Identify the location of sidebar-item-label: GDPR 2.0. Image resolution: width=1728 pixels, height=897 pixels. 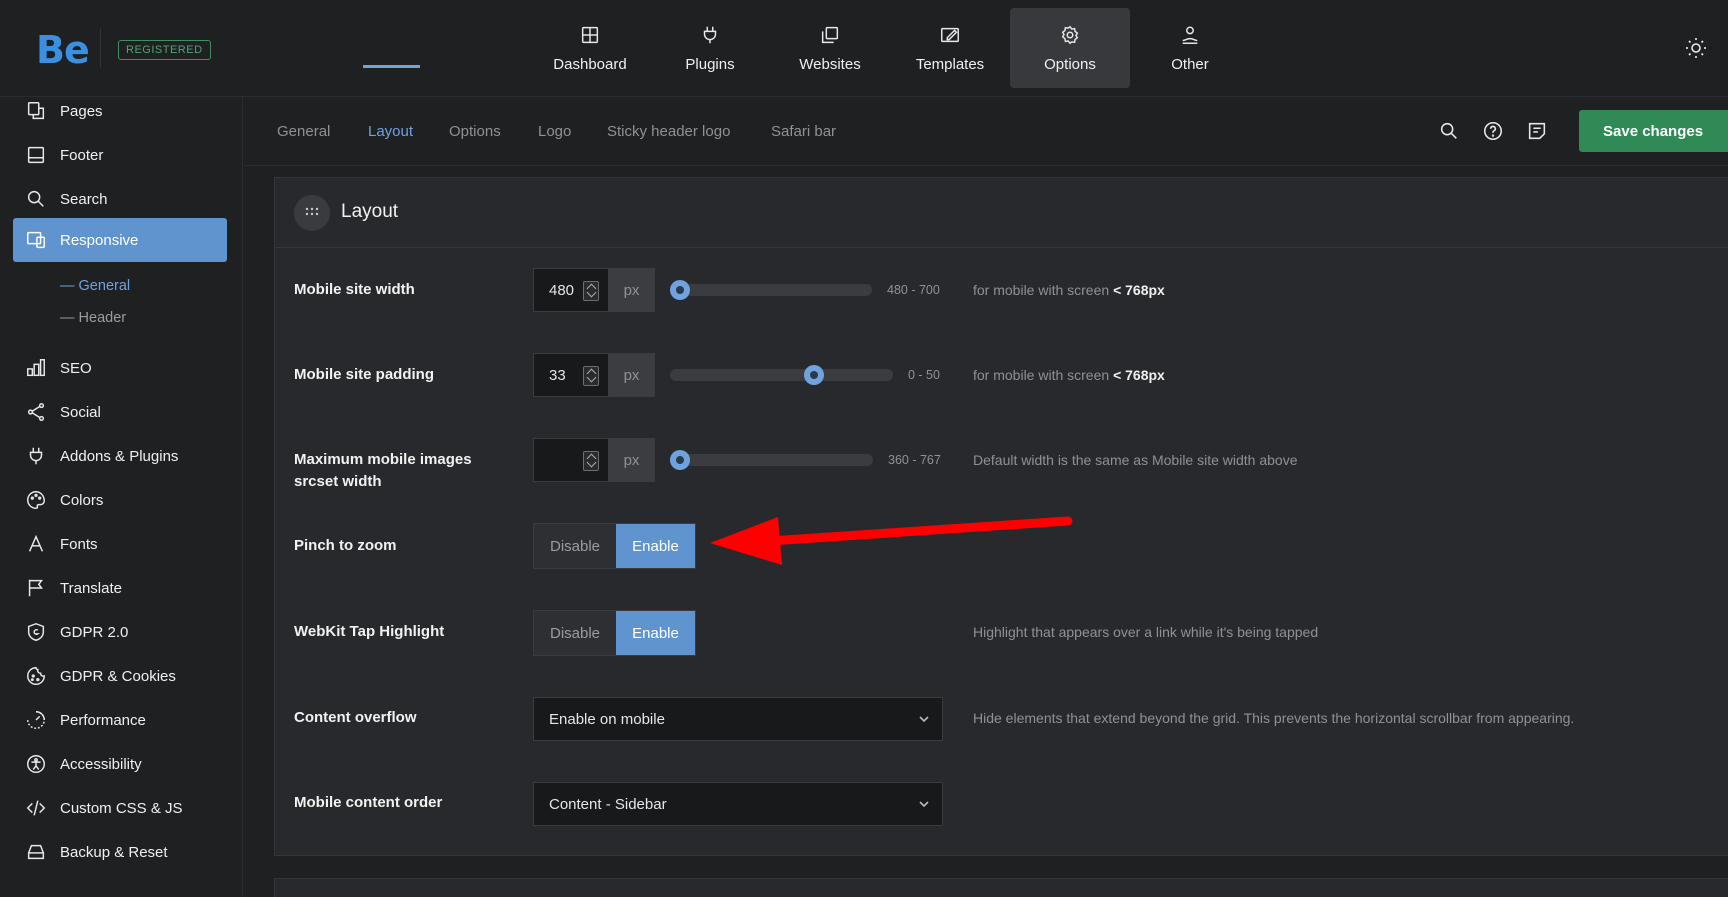
(94, 632).